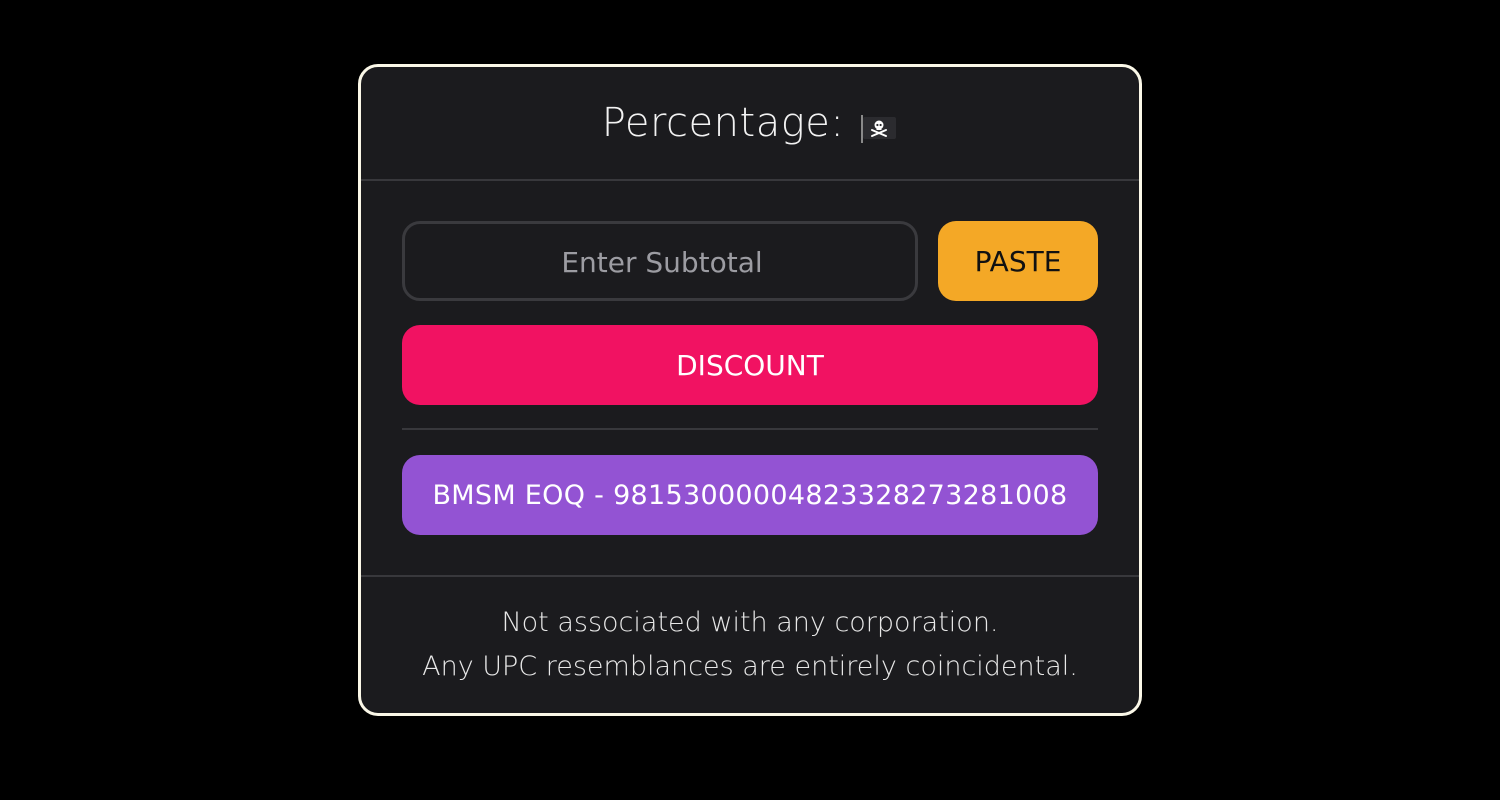 Image resolution: width=1500 pixels, height=800 pixels. I want to click on discount-button: DISCOUNT, so click(750, 365).